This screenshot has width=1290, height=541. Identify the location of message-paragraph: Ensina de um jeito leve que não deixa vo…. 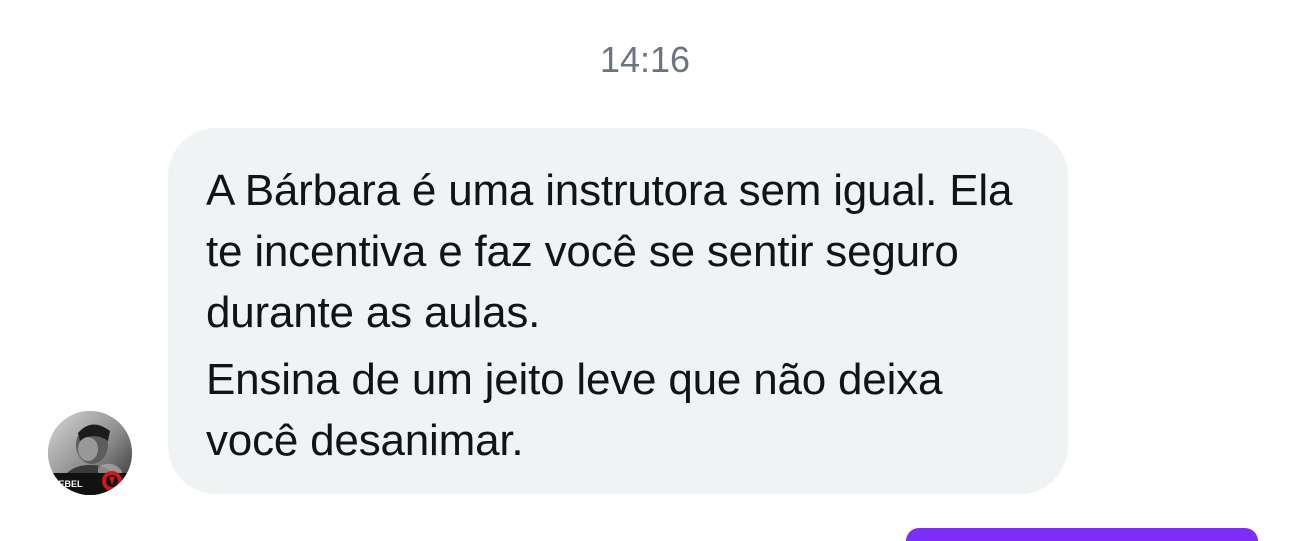
(574, 410).